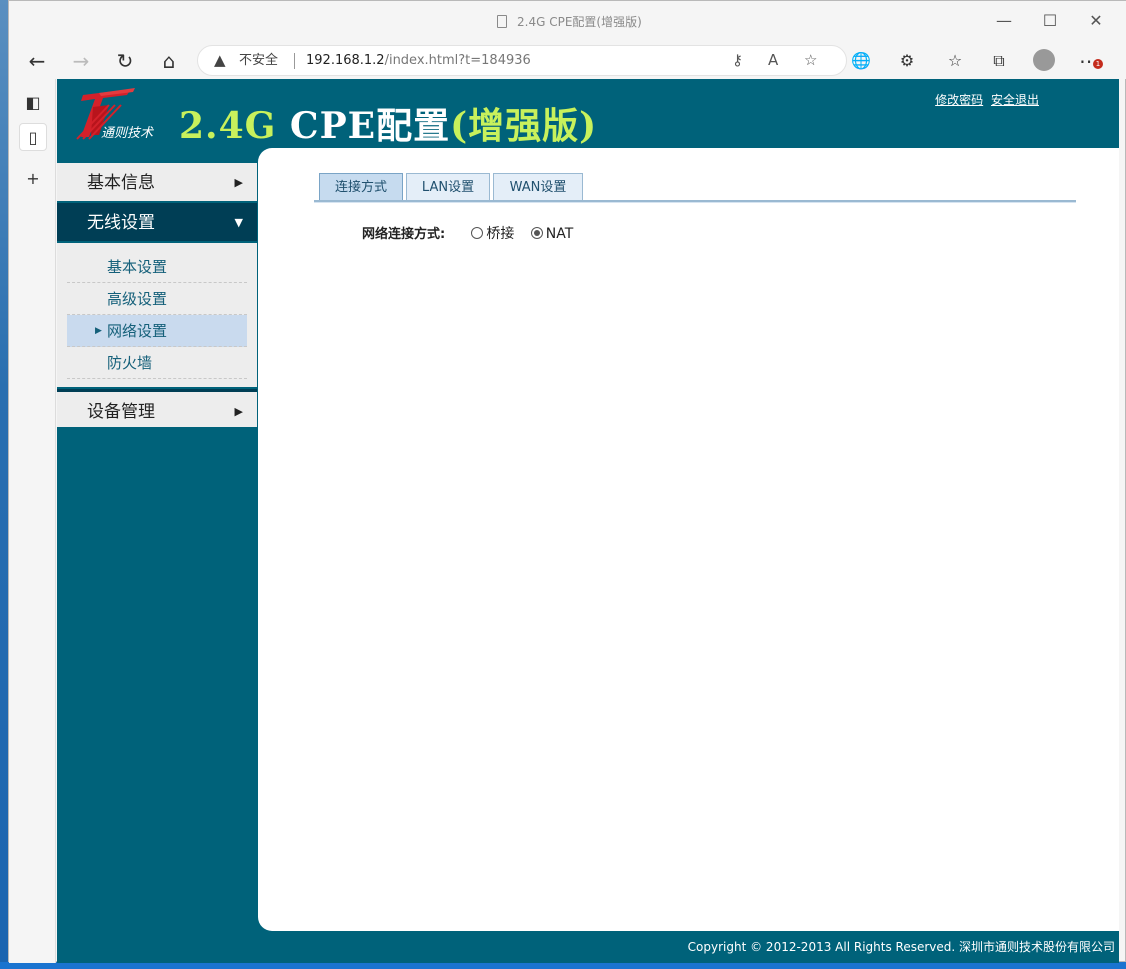 The height and width of the screenshot is (969, 1126). What do you see at coordinates (1044, 60) in the screenshot?
I see `profile-icon` at bounding box center [1044, 60].